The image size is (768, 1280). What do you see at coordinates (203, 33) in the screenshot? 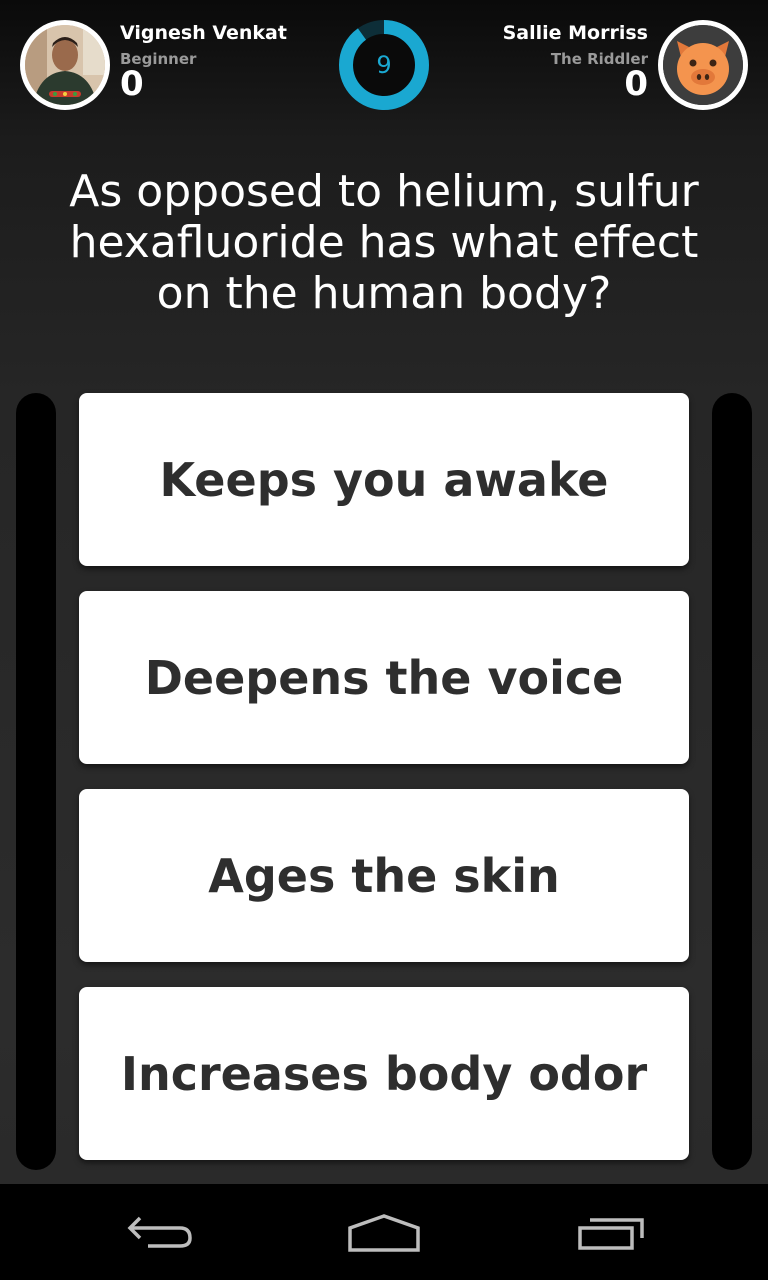
I see `player1-name: Vignesh Venkat` at bounding box center [203, 33].